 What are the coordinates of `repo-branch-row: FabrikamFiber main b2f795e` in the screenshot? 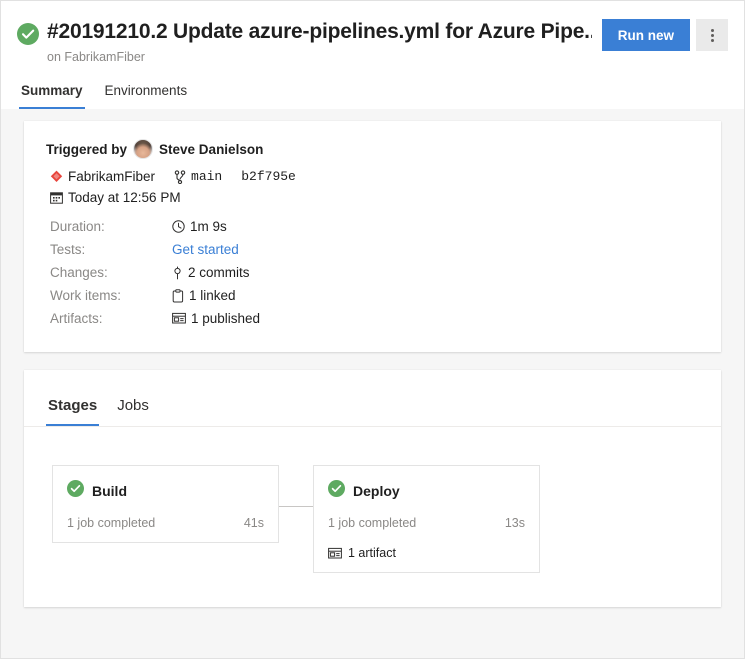 It's located at (374, 176).